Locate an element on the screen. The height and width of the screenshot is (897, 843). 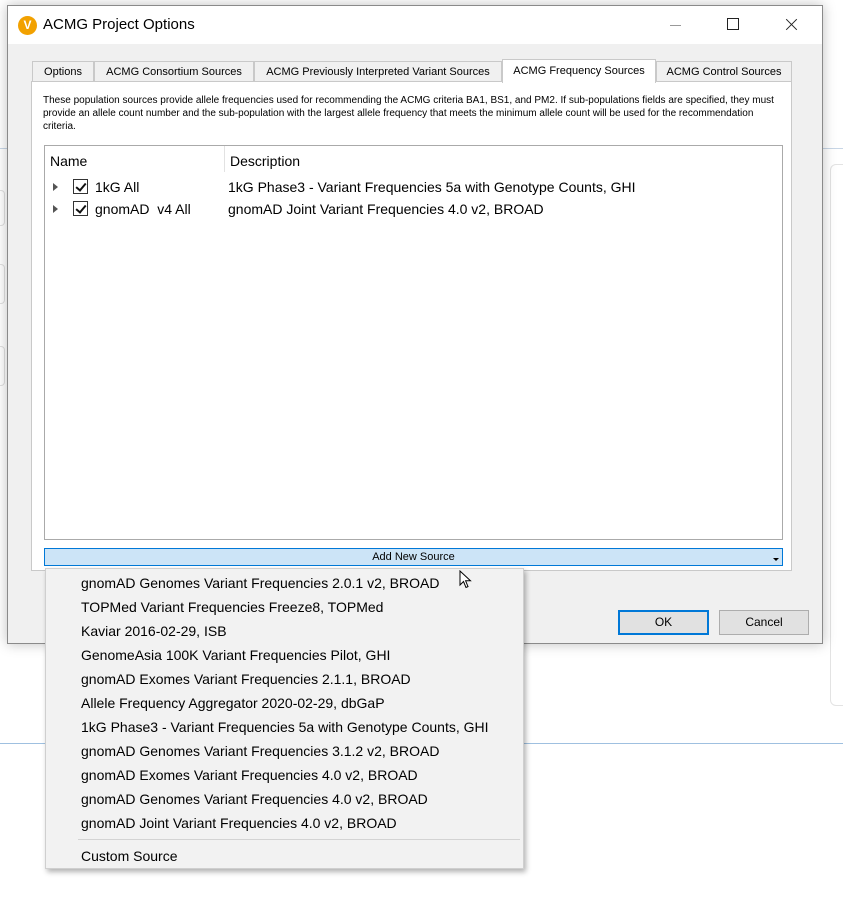
title-bar: ACMG Project Options is located at coordinates (415, 25).